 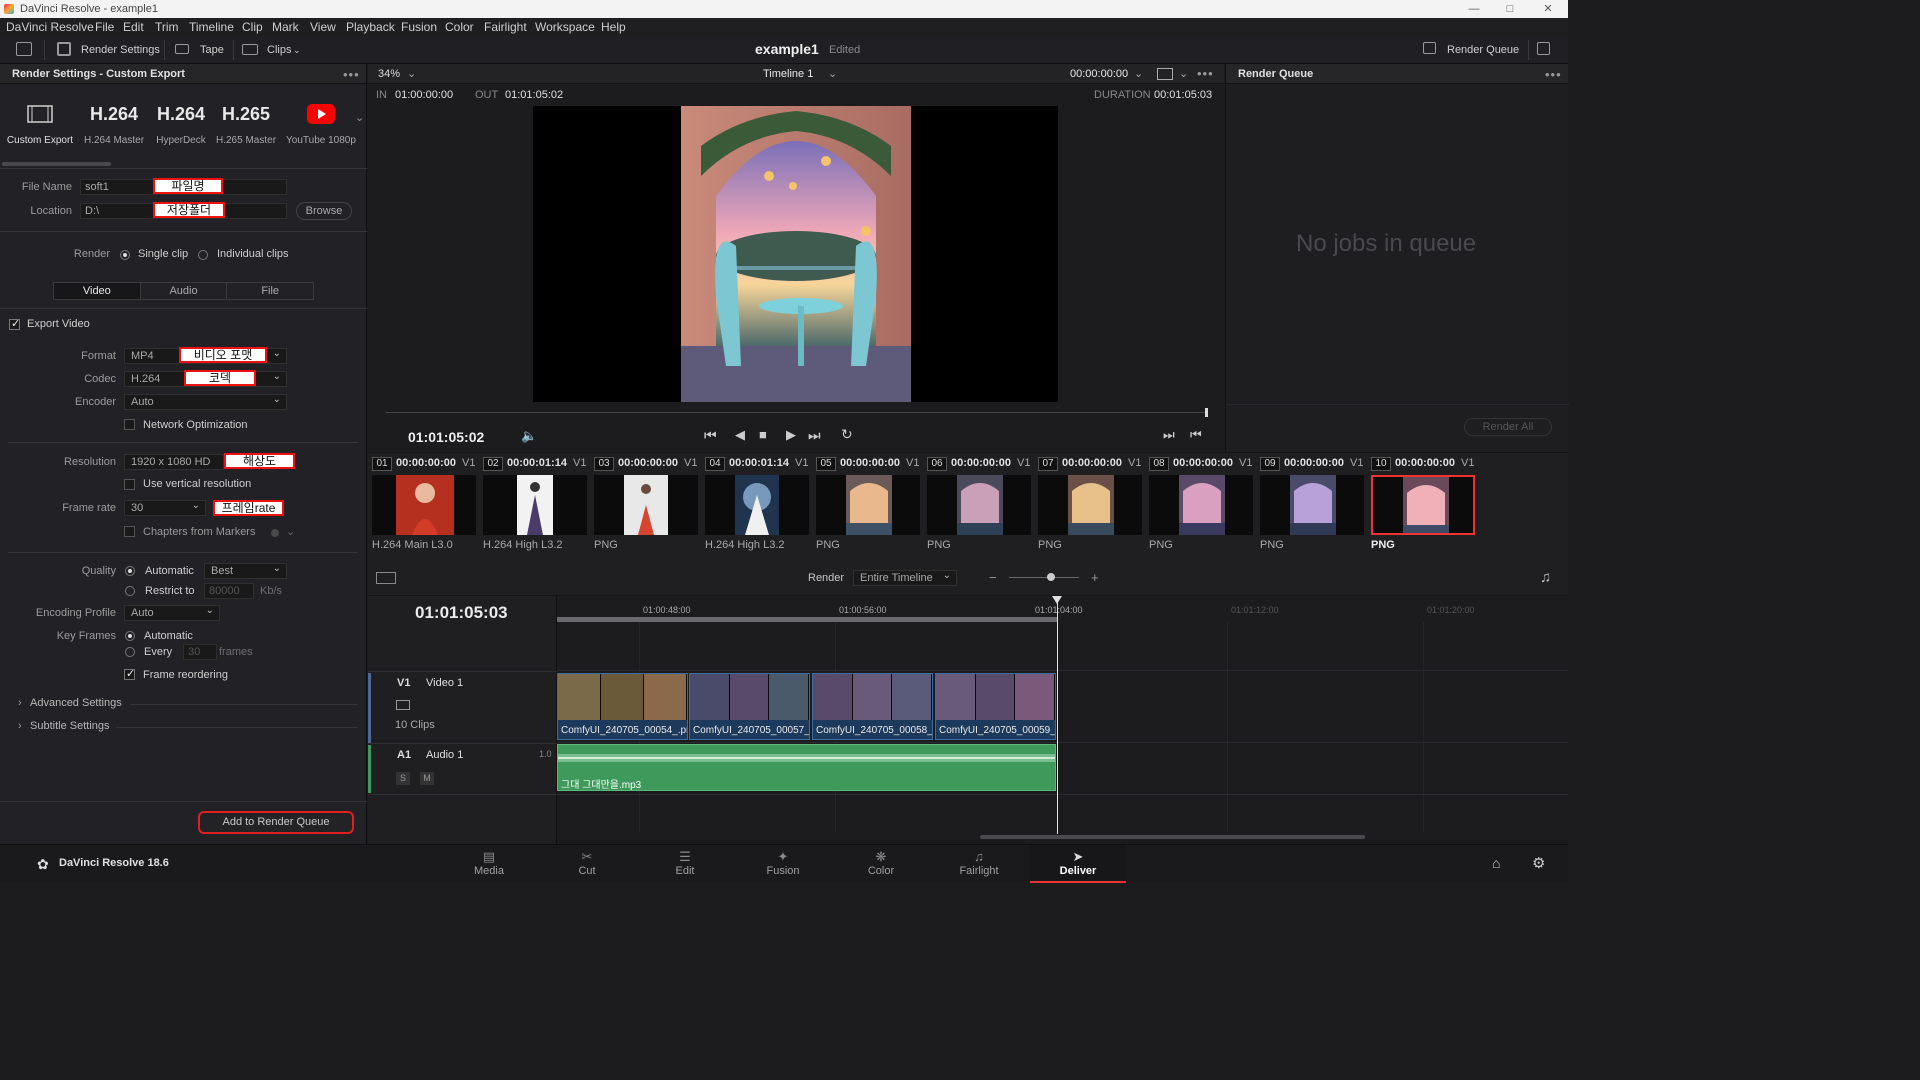 I want to click on menu-mark: Mark, so click(x=285, y=27).